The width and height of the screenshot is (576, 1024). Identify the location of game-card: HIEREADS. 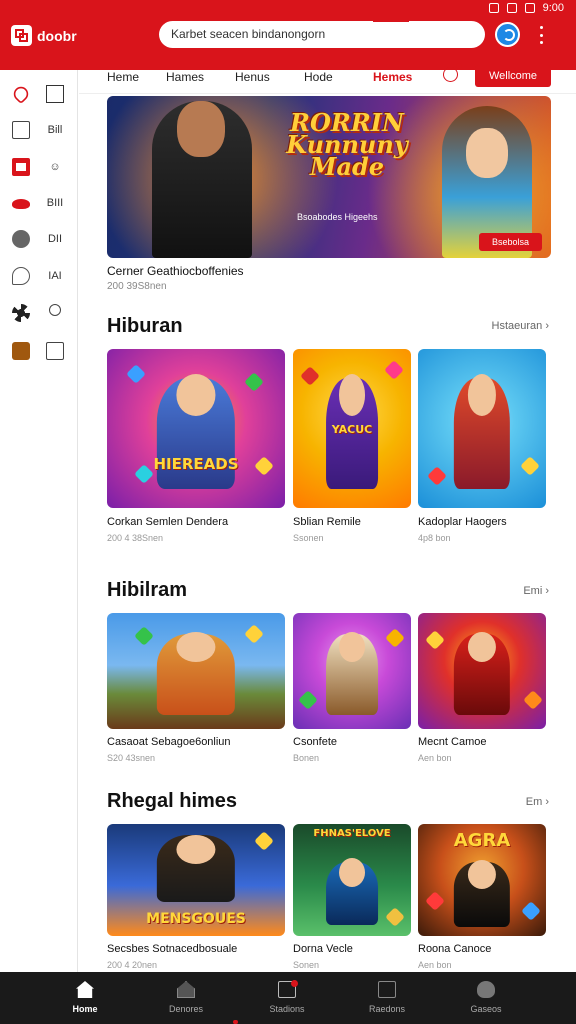
(196, 428).